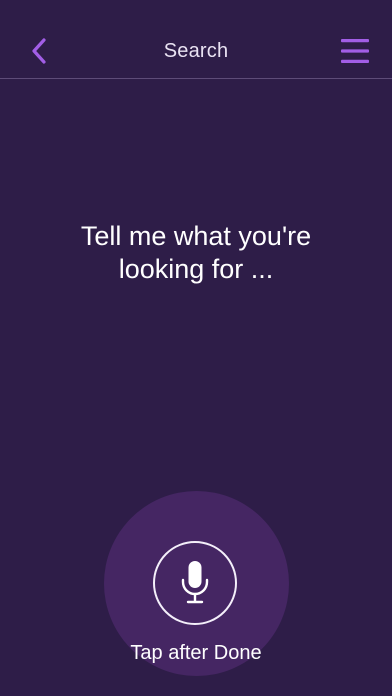  What do you see at coordinates (196, 653) in the screenshot?
I see `tap-hint-text: Tap after Done` at bounding box center [196, 653].